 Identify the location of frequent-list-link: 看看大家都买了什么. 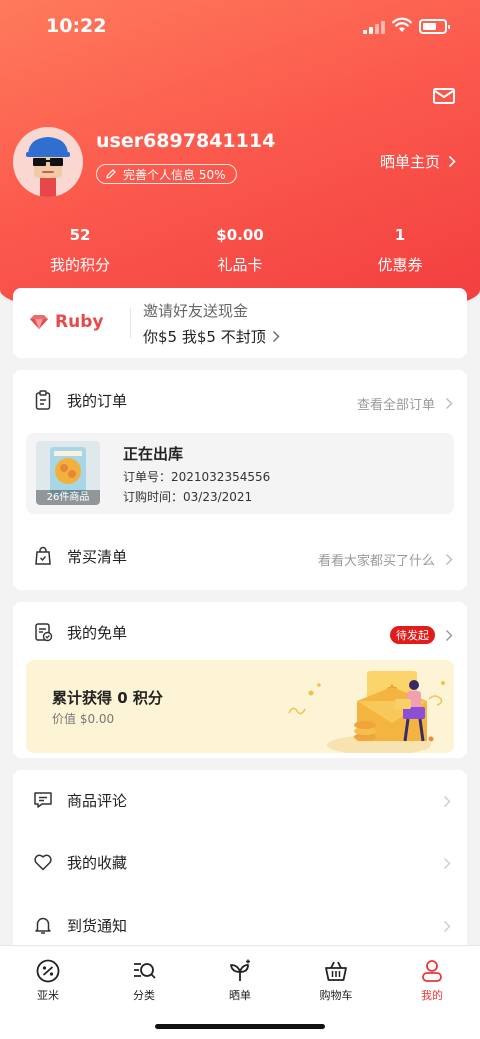
(385, 559).